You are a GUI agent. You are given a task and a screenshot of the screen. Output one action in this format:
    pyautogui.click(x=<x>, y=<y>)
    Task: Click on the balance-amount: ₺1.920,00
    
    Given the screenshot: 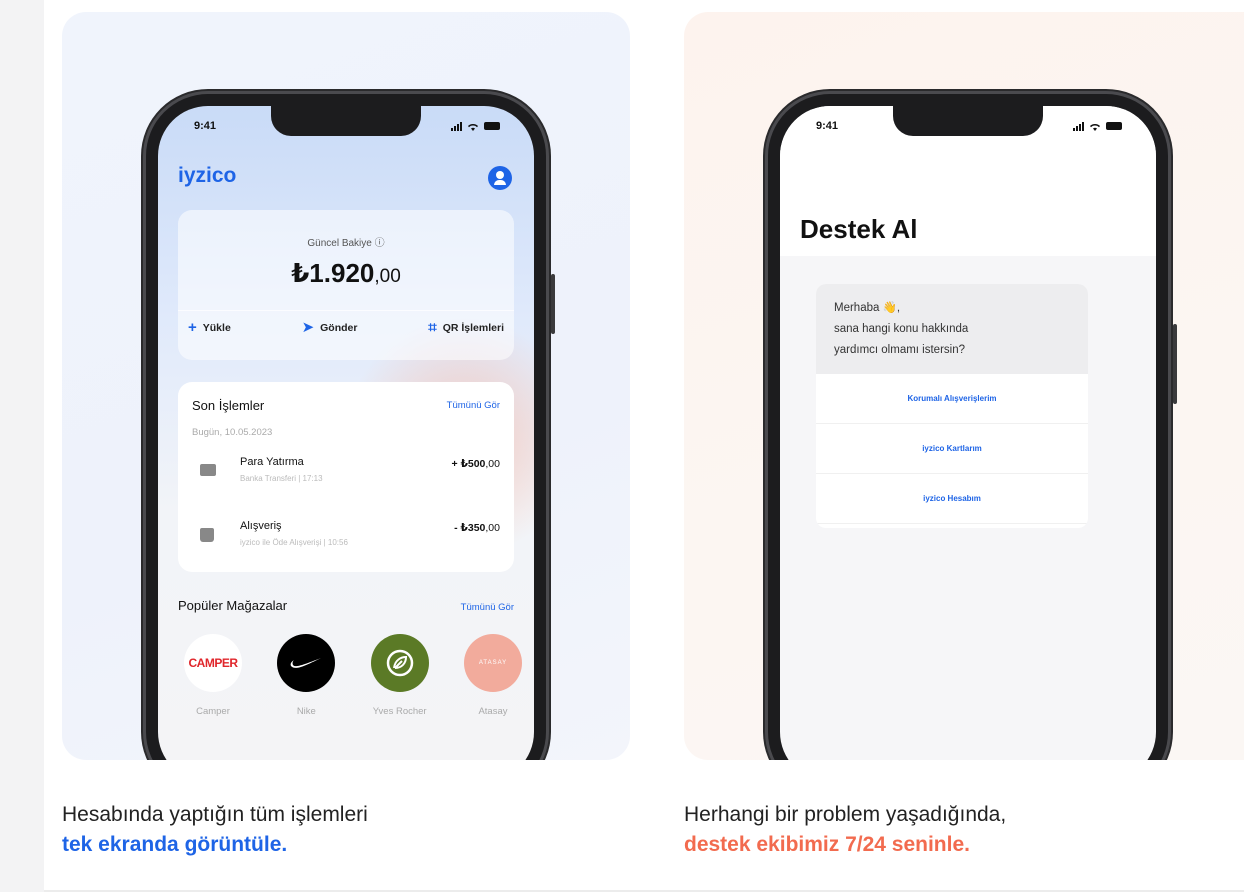 What is the action you would take?
    pyautogui.click(x=346, y=273)
    